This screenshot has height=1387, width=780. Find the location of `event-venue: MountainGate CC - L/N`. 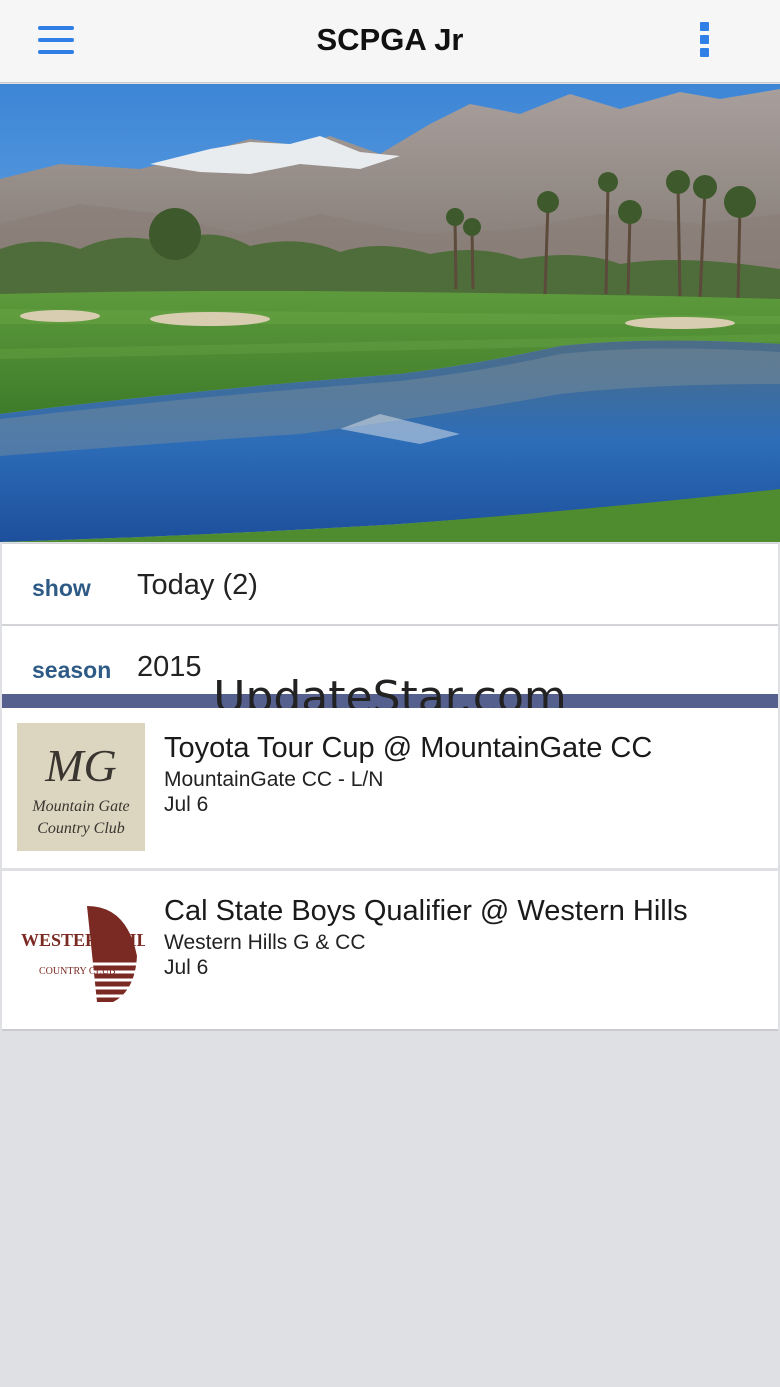

event-venue: MountainGate CC - L/N is located at coordinates (274, 779).